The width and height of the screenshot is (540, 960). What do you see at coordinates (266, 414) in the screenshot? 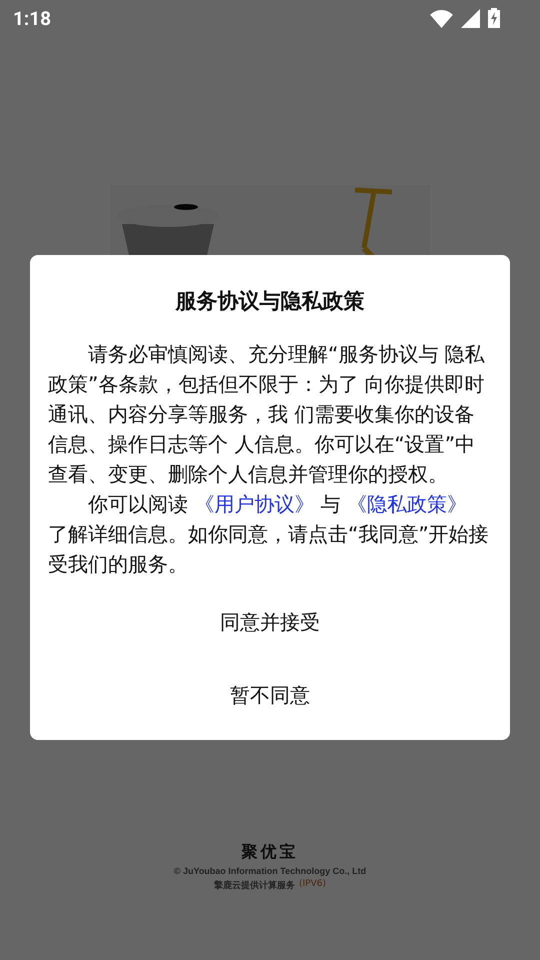
I see `body-text: 请务必审慎阅读、充分理解“服务协议与 隐私政策”各条款，包括但不限于：为了 向你提供即时通讯、内容分享等服务，我 们需要收集你的设备信息、操作日志等个 人信息。你可以在“设置”中查看、变更、删除个人信息并管理你的授权。` at bounding box center [266, 414].